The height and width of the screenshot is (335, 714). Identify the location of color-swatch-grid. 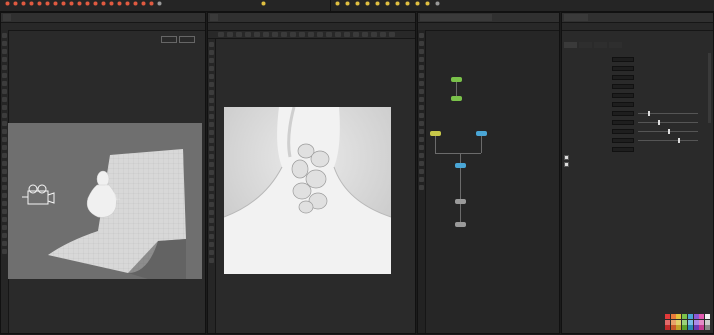
(688, 322).